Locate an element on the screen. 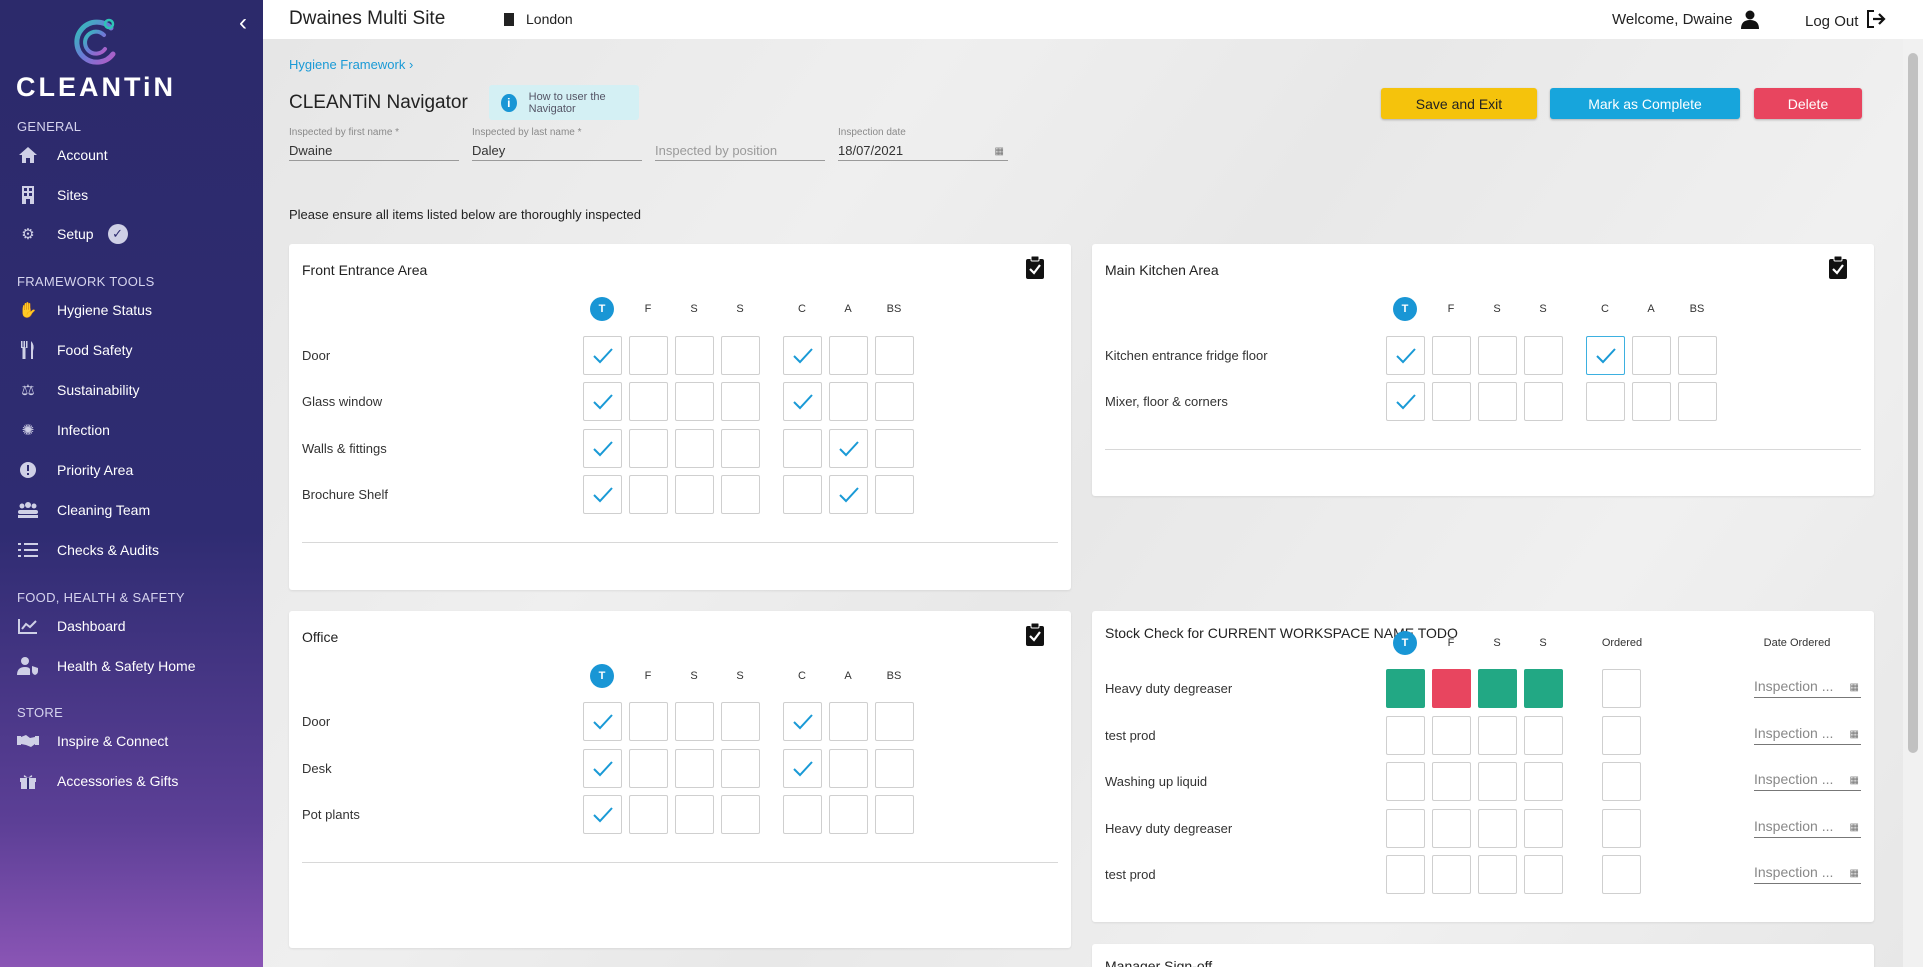 The height and width of the screenshot is (967, 1923). clipboard-check-icon is located at coordinates (1035, 267).